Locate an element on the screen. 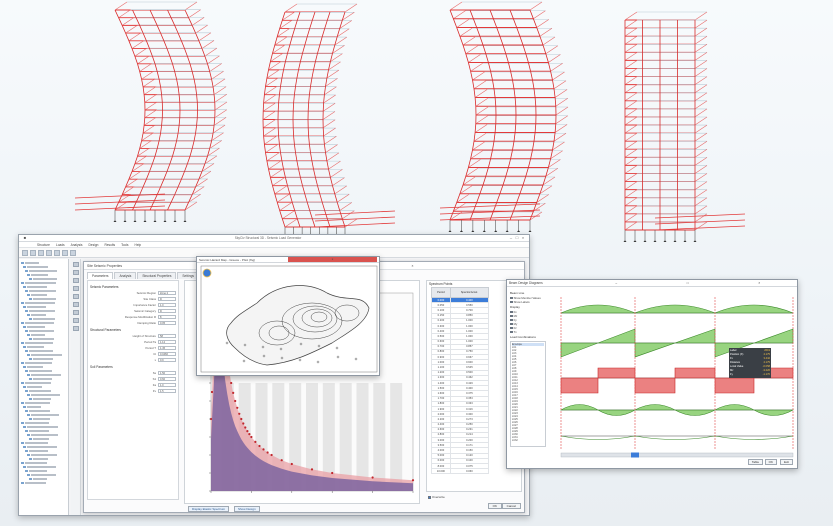  seismic-hazard-map is located at coordinates (289, 320).